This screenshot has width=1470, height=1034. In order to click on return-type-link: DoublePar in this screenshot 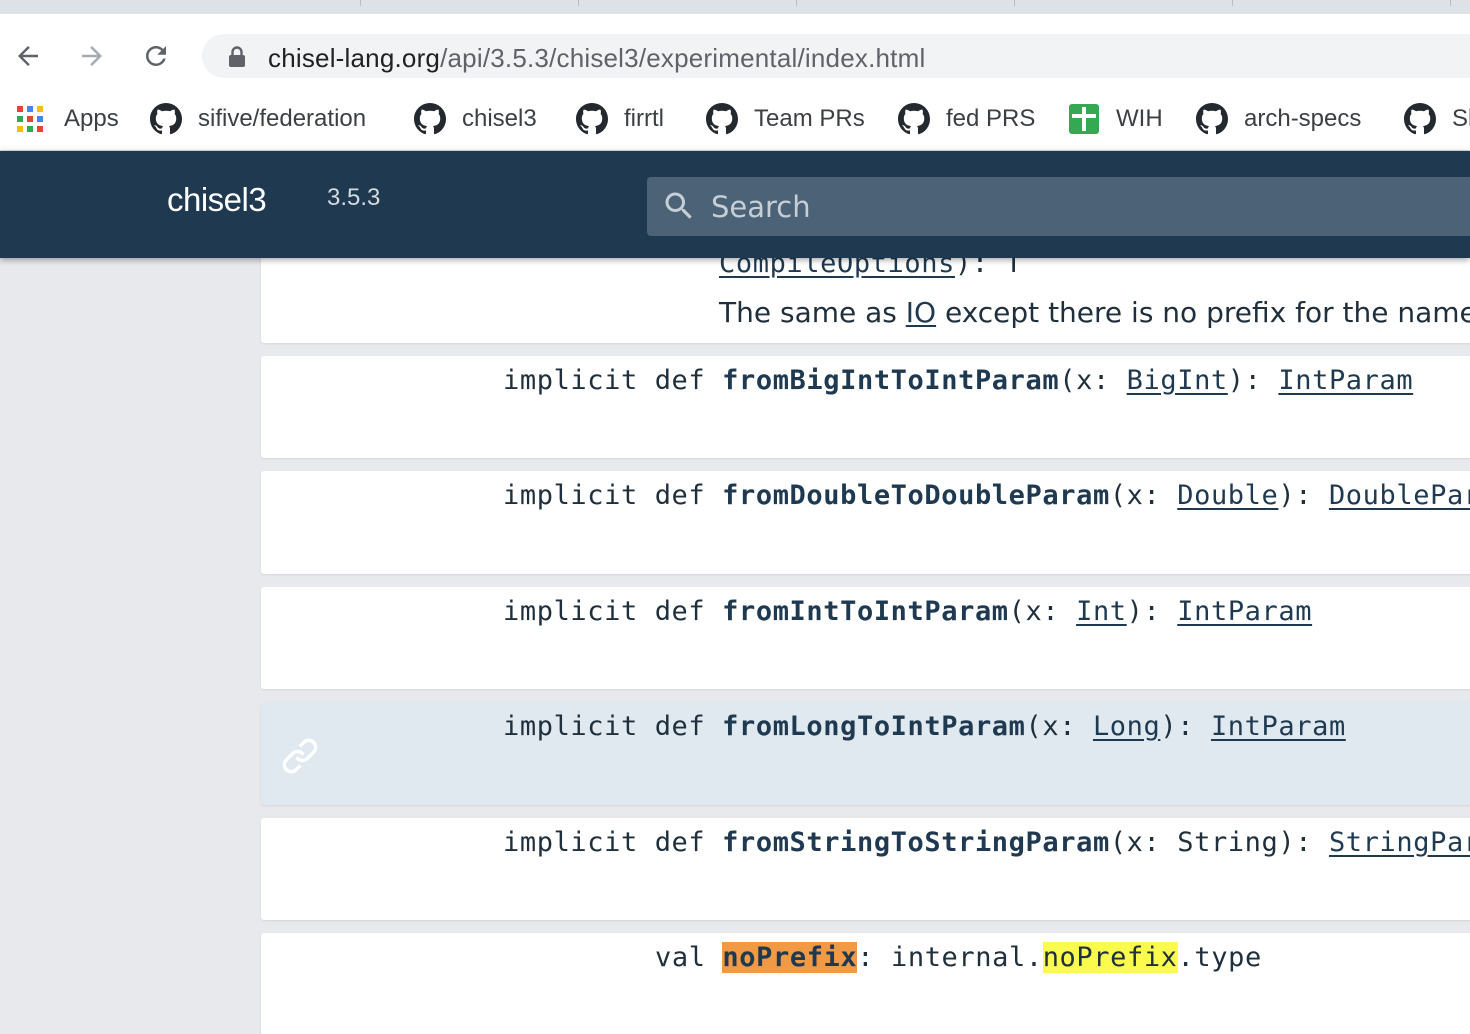, I will do `click(1399, 495)`.